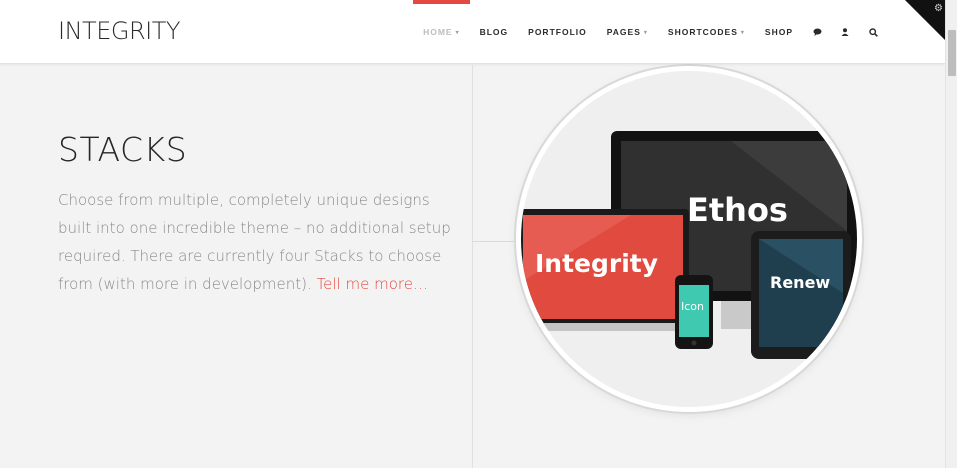 The height and width of the screenshot is (468, 957). I want to click on phone-label: Icon, so click(692, 306).